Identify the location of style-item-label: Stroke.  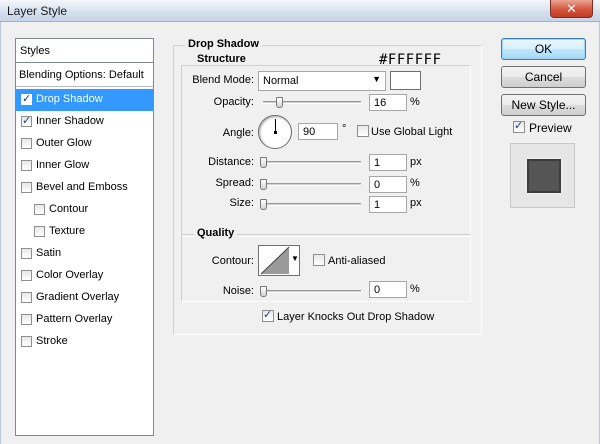
(52, 341).